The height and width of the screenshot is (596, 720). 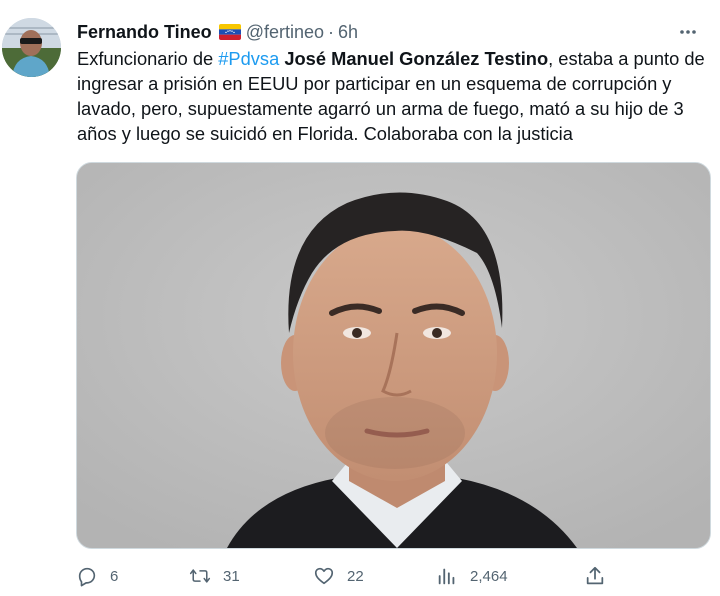 I want to click on display-name: Fernando Tineo, so click(x=144, y=32).